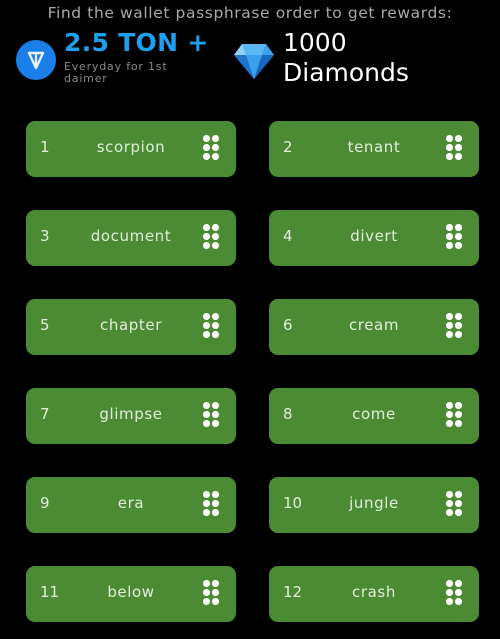 The image size is (500, 639). I want to click on word-index: 6, so click(288, 325).